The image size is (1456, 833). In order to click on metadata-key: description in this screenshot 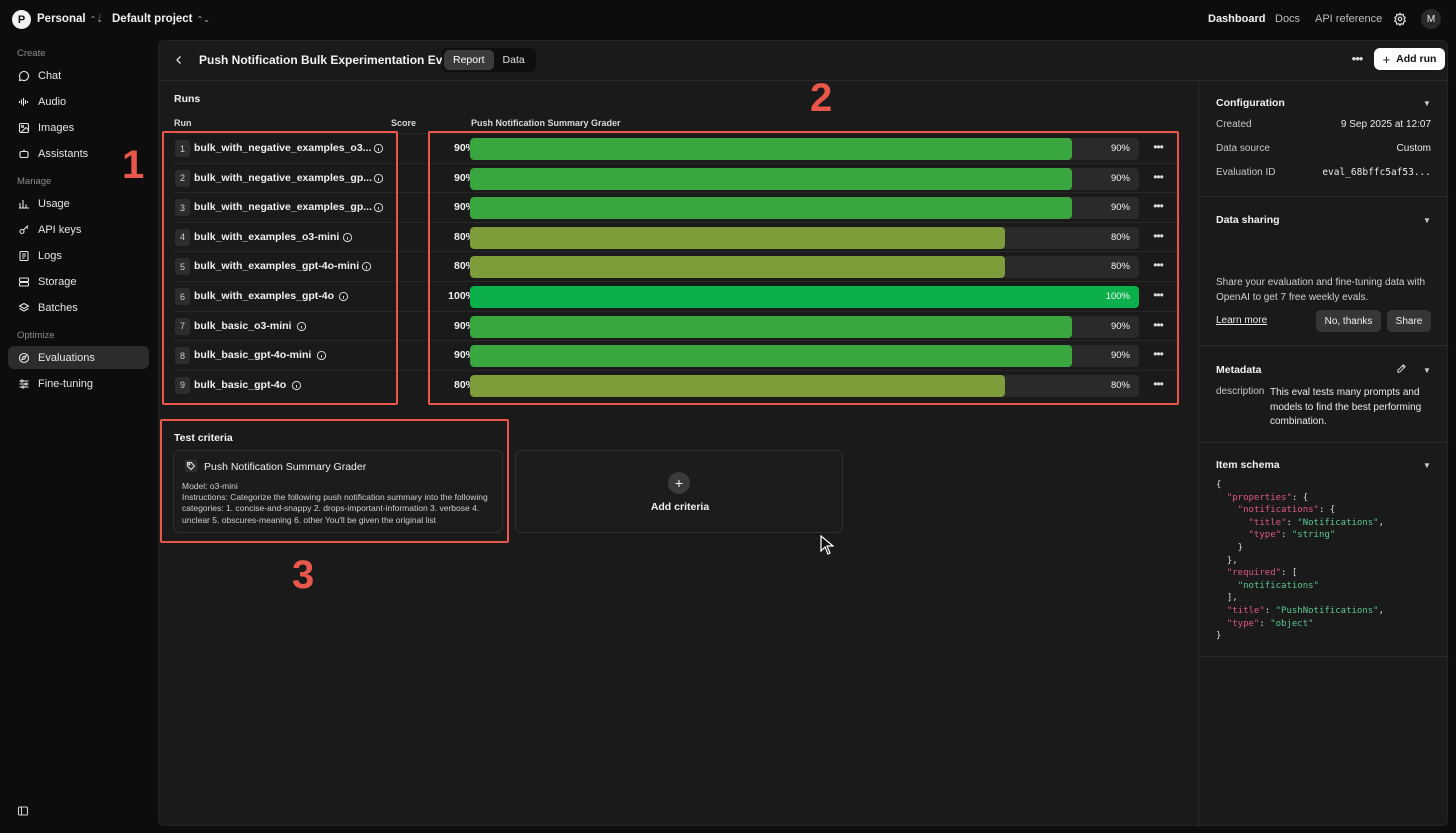, I will do `click(1240, 391)`.